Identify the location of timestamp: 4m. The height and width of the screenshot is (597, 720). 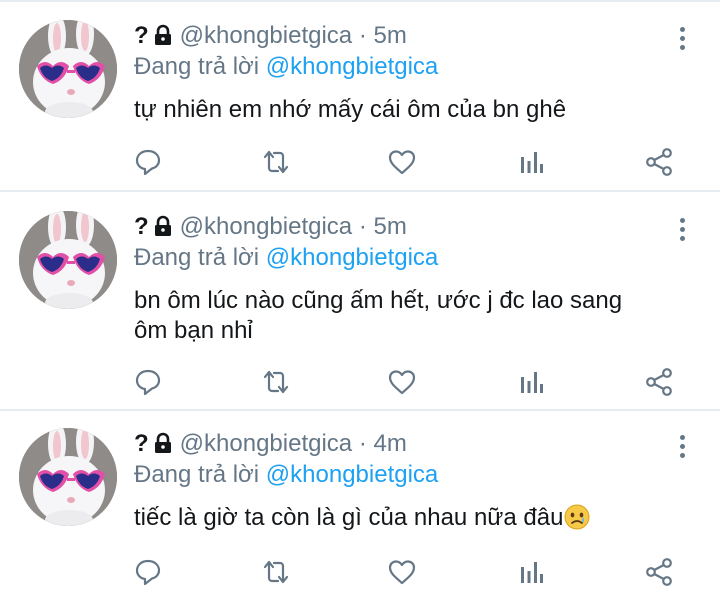
(390, 443).